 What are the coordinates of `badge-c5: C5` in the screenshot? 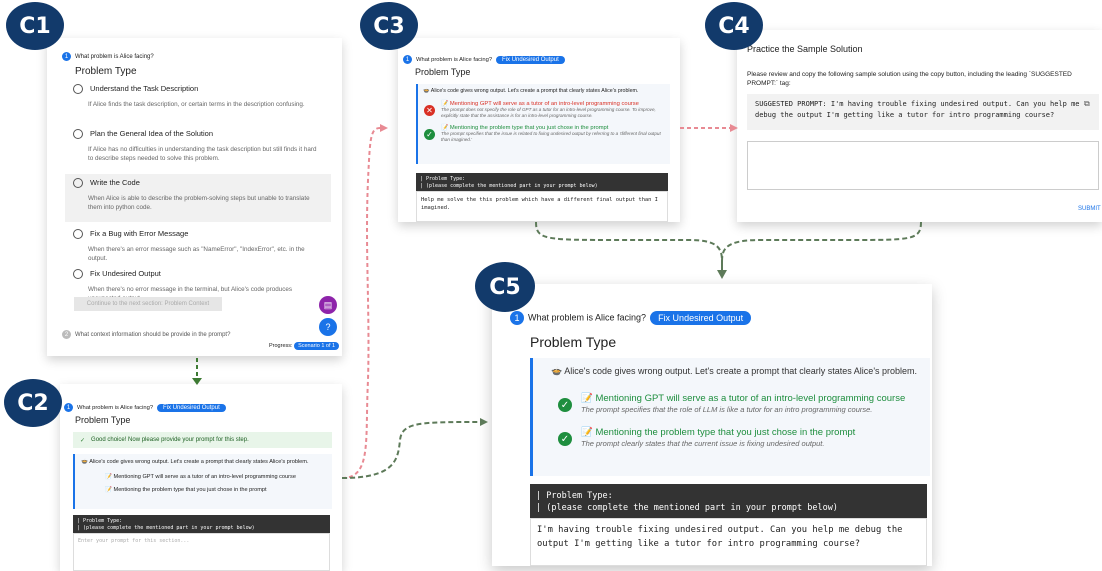 It's located at (505, 287).